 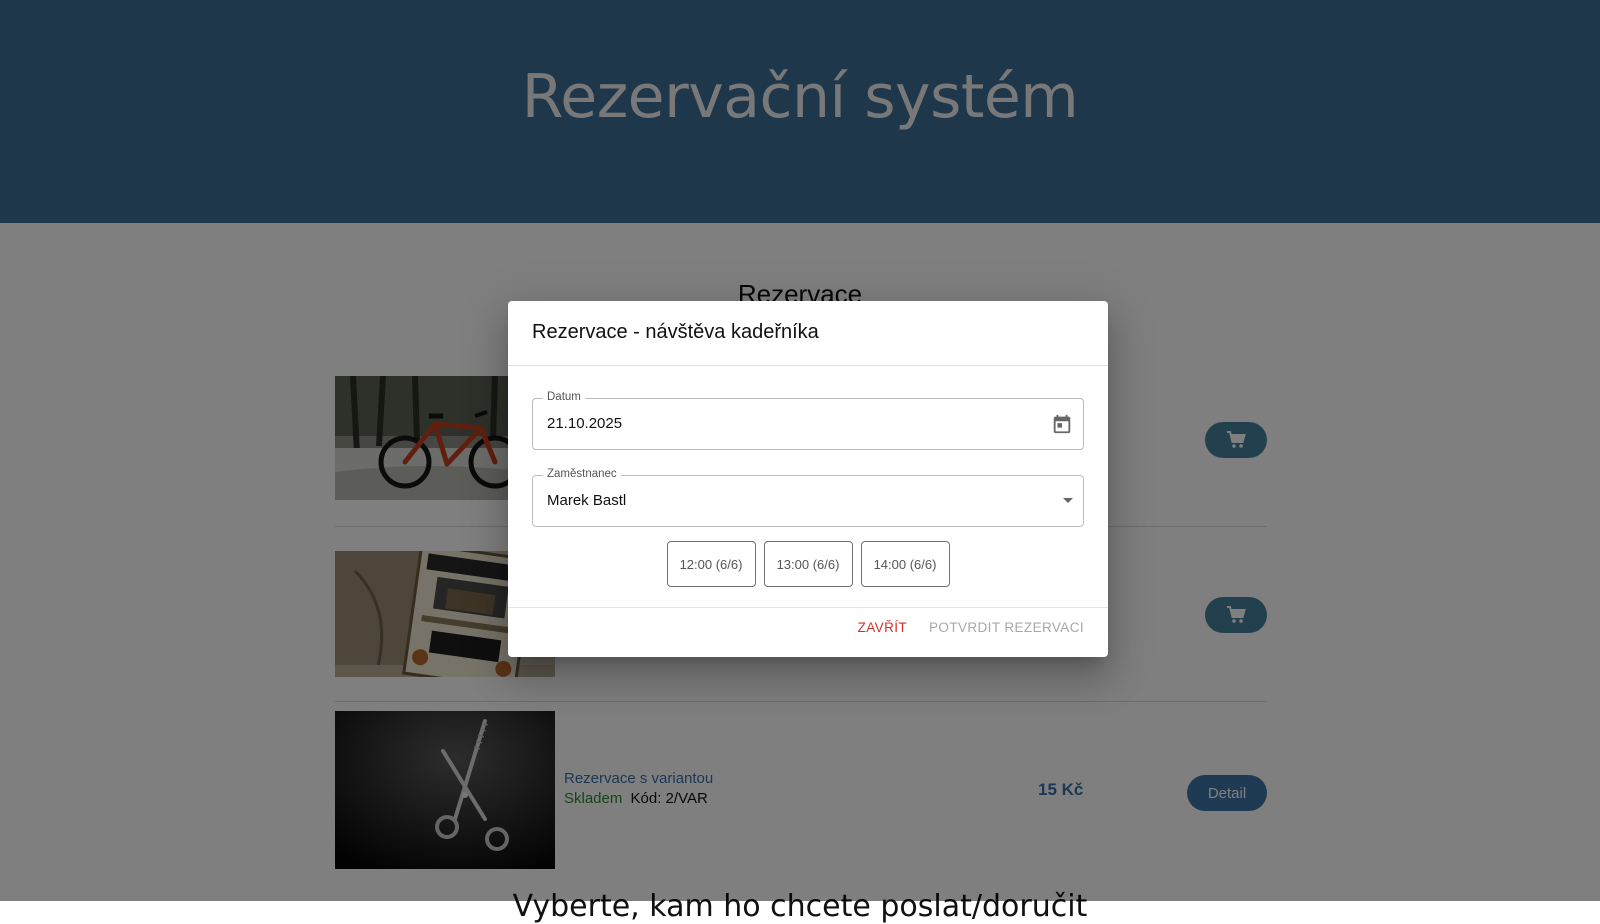 I want to click on time-slots: 12:00 (6/6) 13:00 (6/6) 14:00 (6/6), so click(x=808, y=564).